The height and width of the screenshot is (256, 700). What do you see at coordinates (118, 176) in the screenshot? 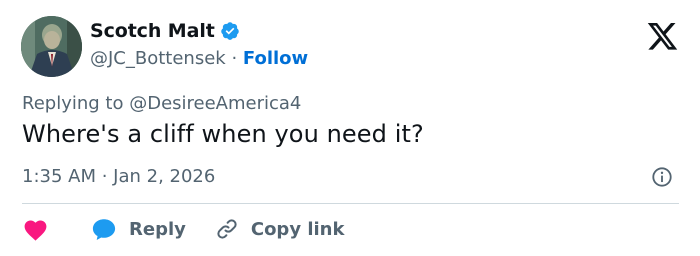
I see `tweet-timestamp: 1:35 AM · Jan 2, 2026` at bounding box center [118, 176].